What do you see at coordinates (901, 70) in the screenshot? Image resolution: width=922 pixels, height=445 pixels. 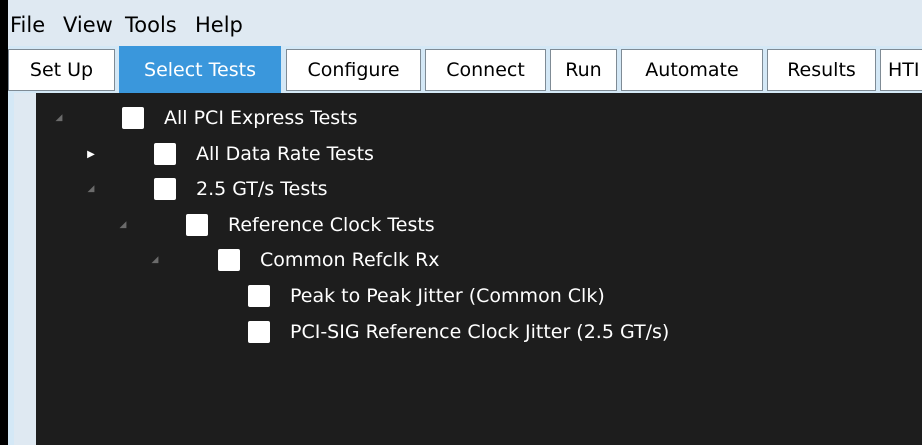 I see `tab-html: HTI` at bounding box center [901, 70].